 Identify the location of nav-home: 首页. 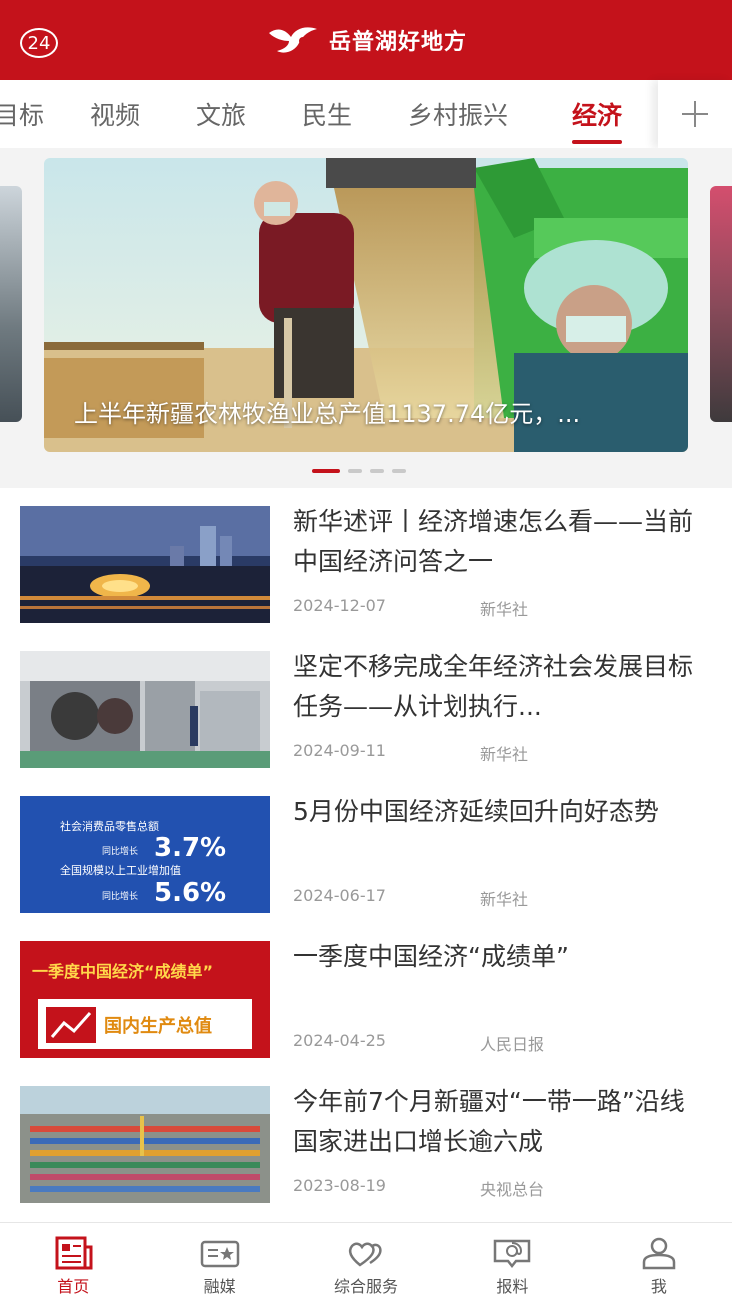
(73, 1263).